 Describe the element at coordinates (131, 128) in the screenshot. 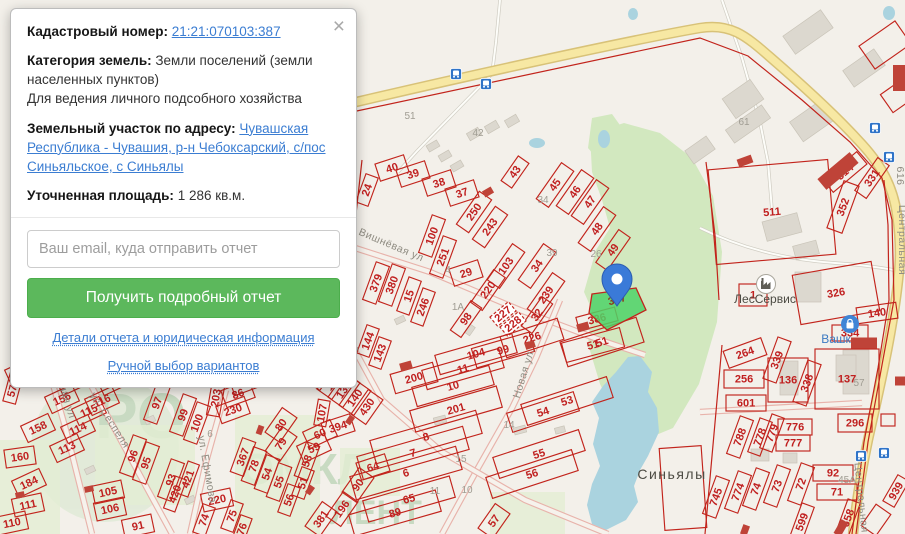

I see `address-label: Земельный участок по адресу:` at that location.